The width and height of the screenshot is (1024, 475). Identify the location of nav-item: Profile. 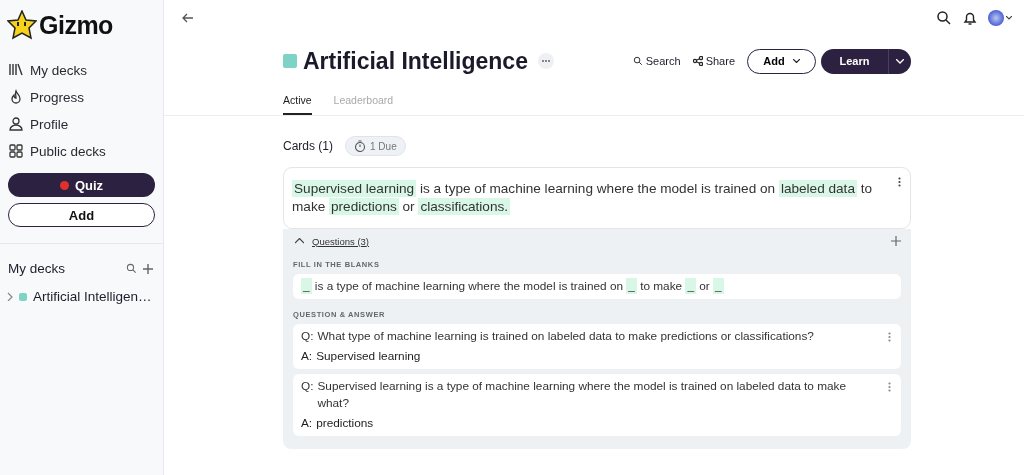
(81, 124).